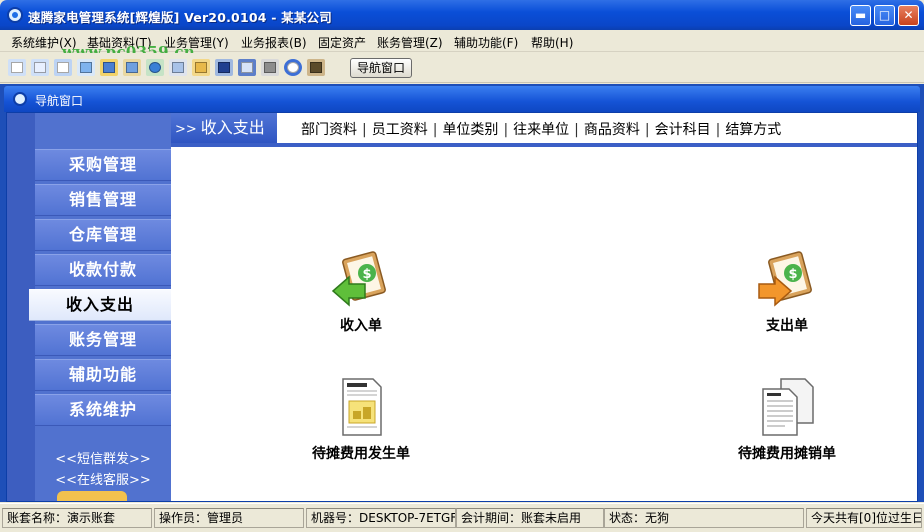 Image resolution: width=924 pixels, height=532 pixels. What do you see at coordinates (884, 15) in the screenshot?
I see `maximize-button: □` at bounding box center [884, 15].